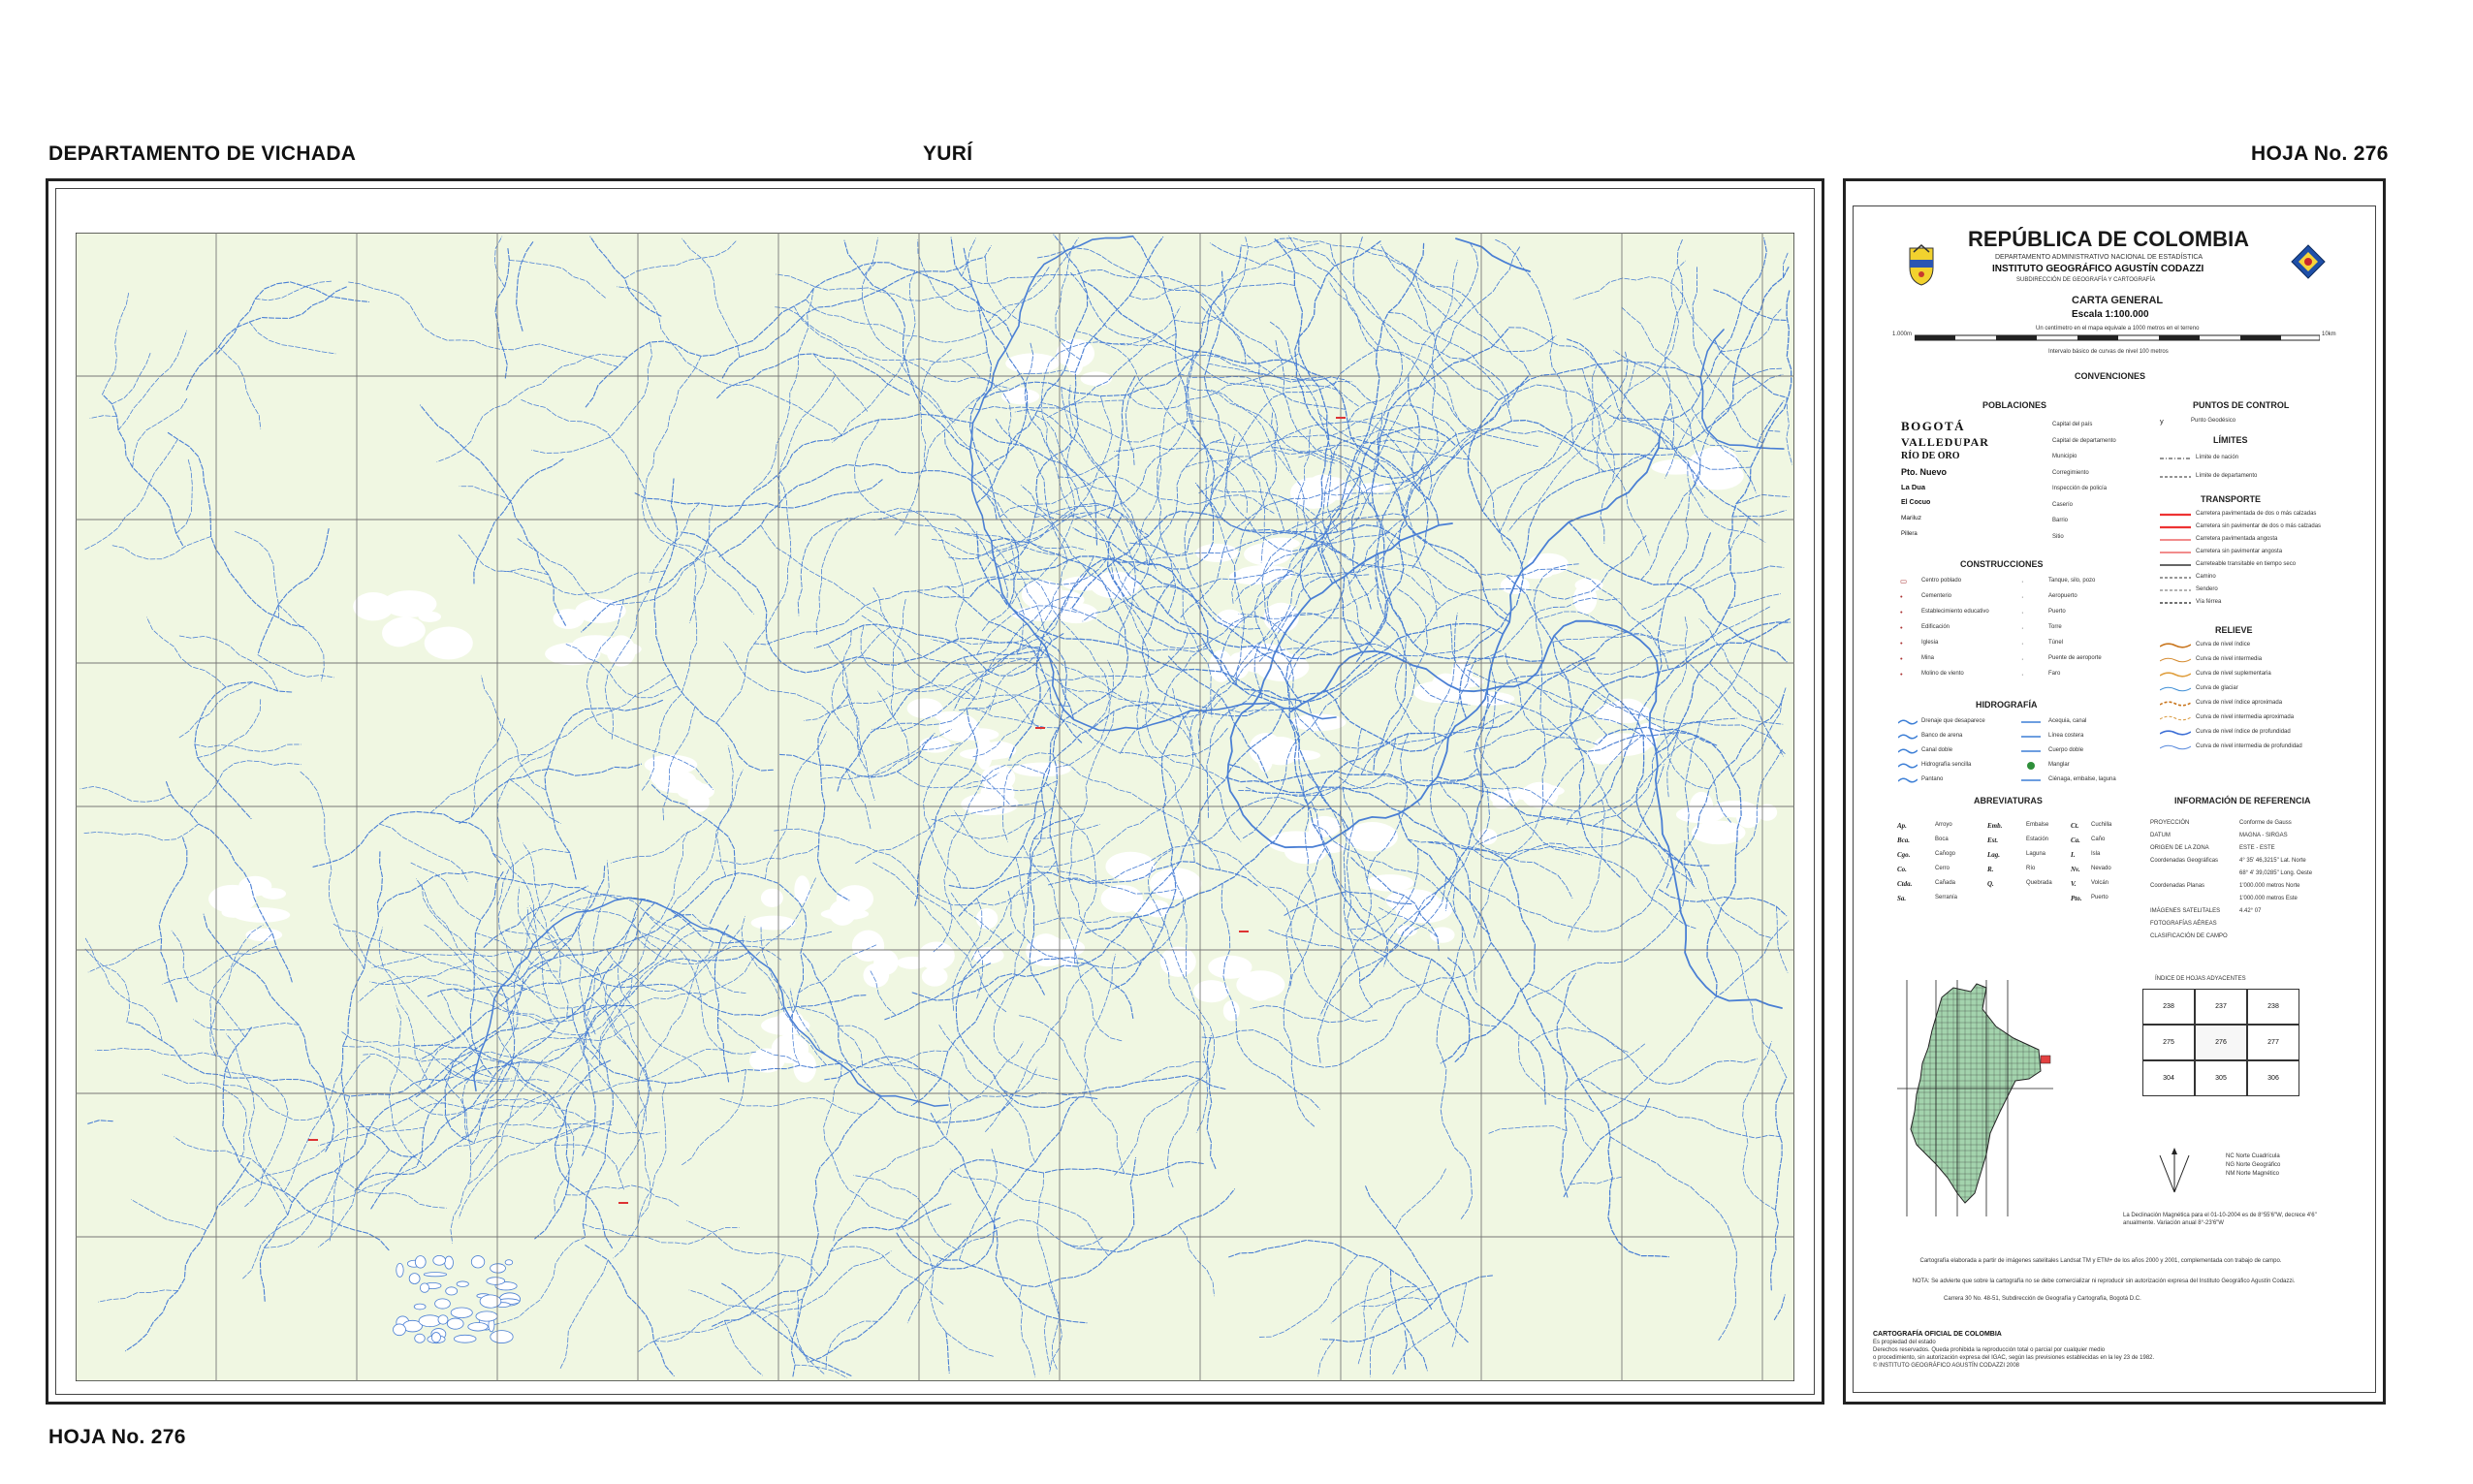 The width and height of the screenshot is (2473, 1484). What do you see at coordinates (2063, 504) in the screenshot?
I see `population-desc: Caserío` at bounding box center [2063, 504].